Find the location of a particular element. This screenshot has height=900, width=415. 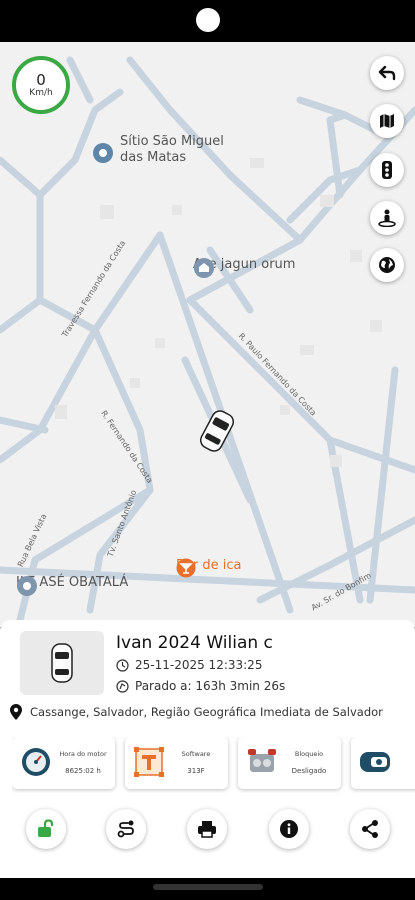

unlock-icon is located at coordinates (46, 828).